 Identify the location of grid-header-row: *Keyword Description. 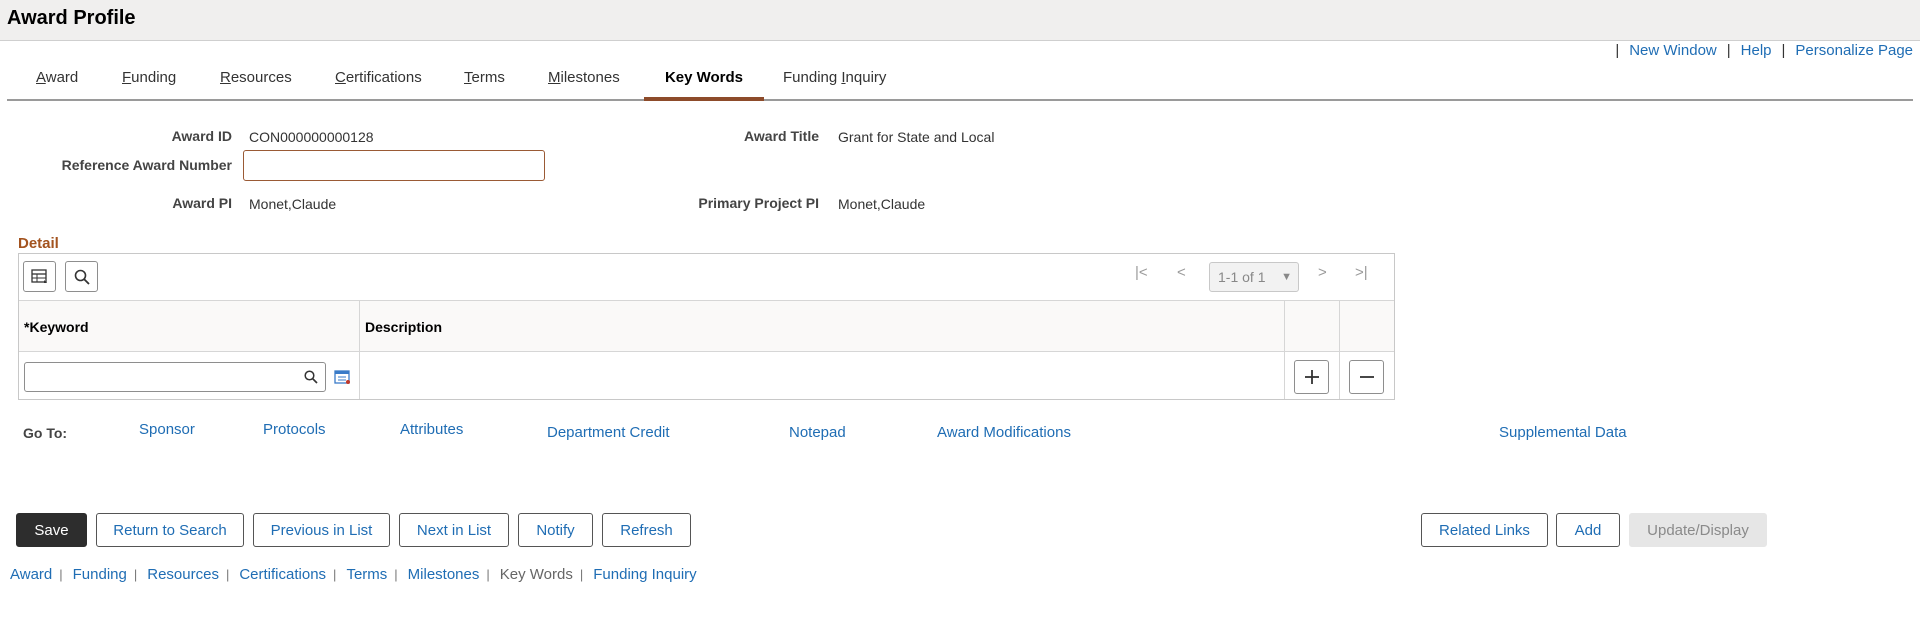
(706, 326).